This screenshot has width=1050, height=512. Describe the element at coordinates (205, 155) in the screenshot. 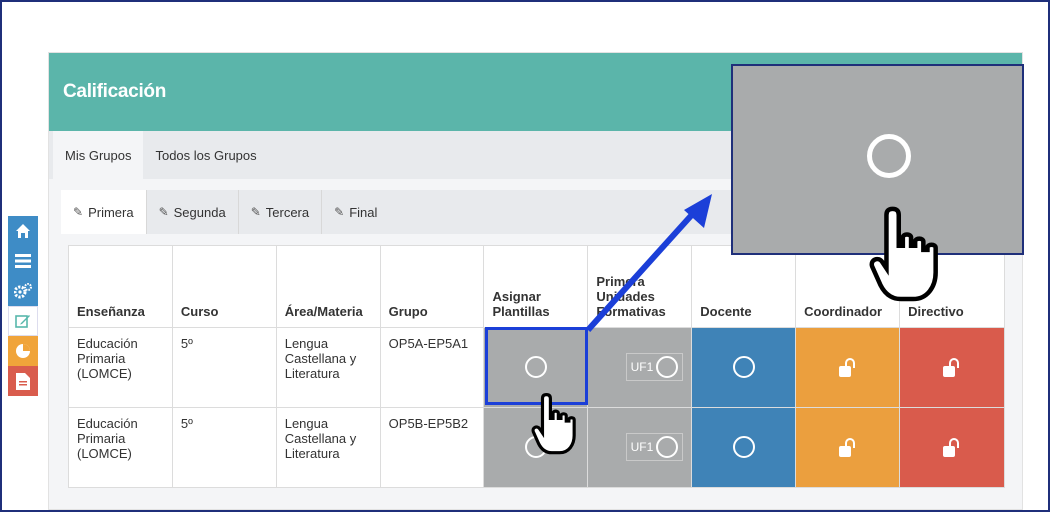

I see `tab-todos-los-grupos: Todos los Grupos` at that location.